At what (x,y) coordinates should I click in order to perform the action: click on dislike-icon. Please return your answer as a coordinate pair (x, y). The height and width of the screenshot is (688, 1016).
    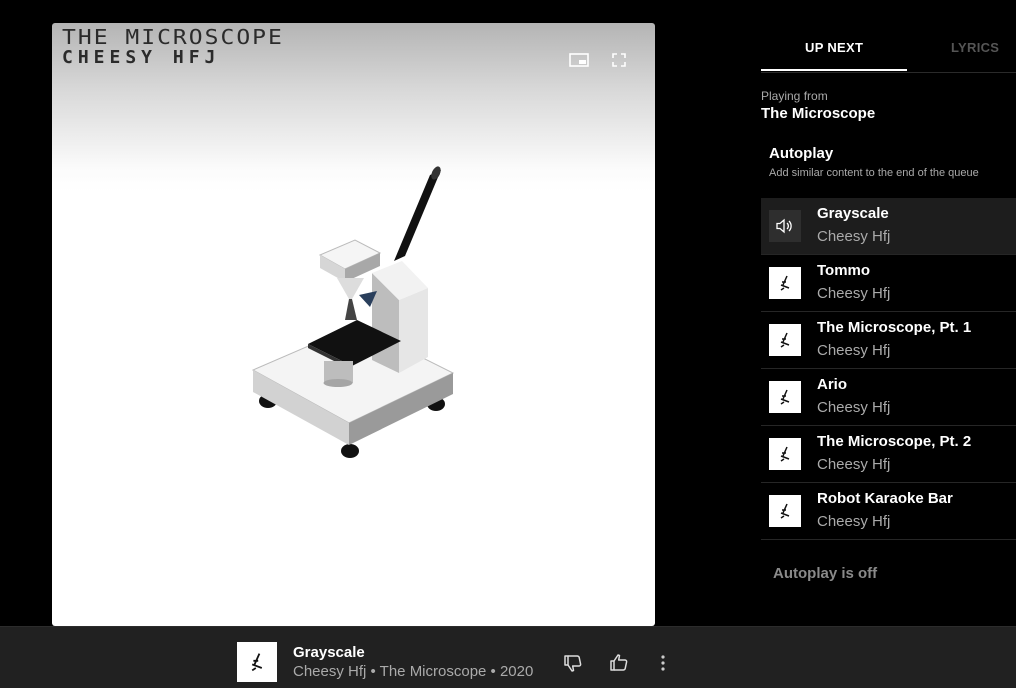
    Looking at the image, I should click on (573, 663).